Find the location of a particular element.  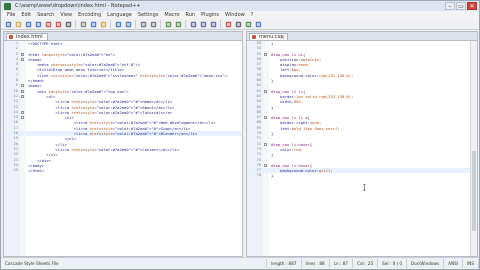

menu-view: View is located at coordinates (66, 15).